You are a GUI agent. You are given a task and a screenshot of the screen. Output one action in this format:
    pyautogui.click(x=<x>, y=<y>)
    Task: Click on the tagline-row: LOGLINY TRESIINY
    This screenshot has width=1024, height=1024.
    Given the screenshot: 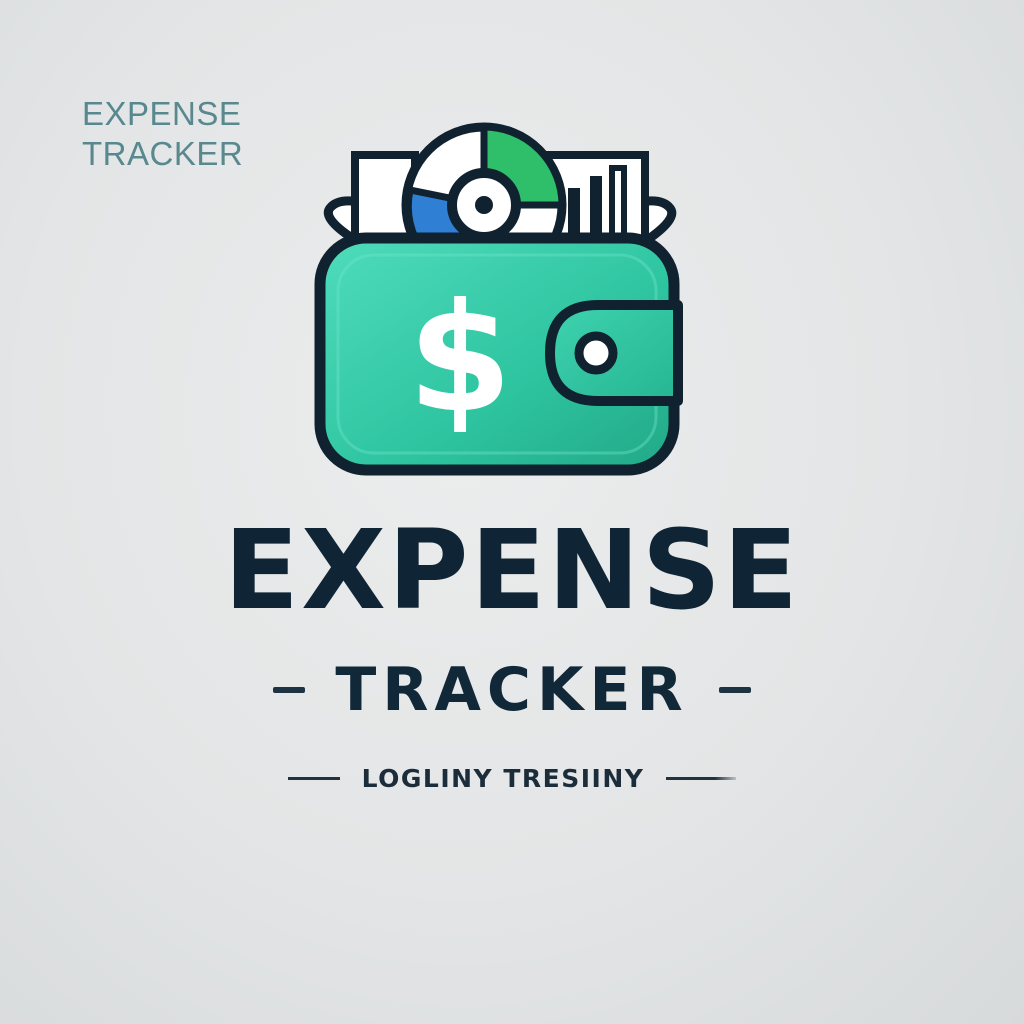 What is the action you would take?
    pyautogui.click(x=512, y=778)
    